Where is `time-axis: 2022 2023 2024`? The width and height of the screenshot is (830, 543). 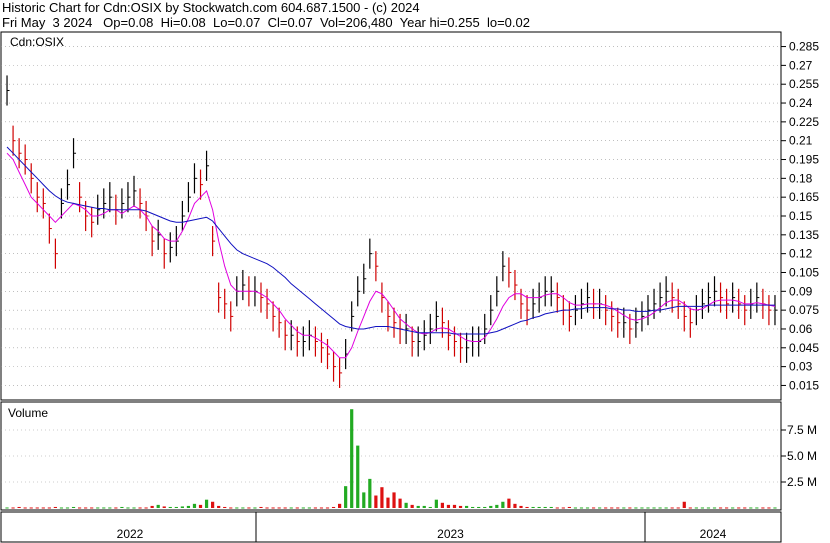
time-axis: 2022 2023 2024 is located at coordinates (422, 527).